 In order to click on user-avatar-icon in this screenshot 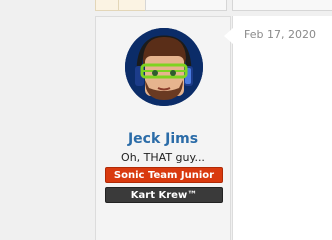, I will do `click(164, 67)`.